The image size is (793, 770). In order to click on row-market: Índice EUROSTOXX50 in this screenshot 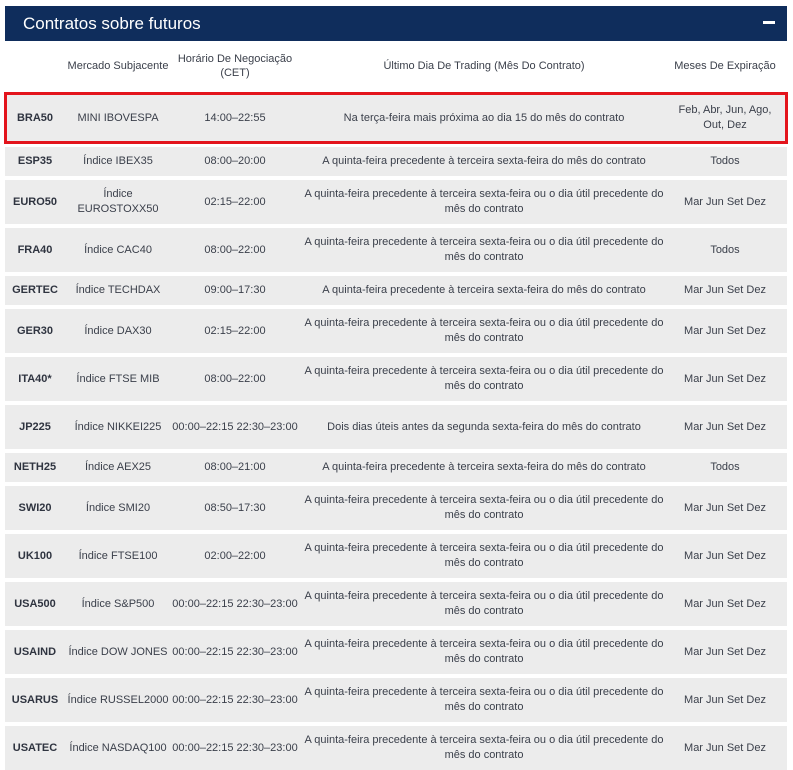, I will do `click(118, 201)`.